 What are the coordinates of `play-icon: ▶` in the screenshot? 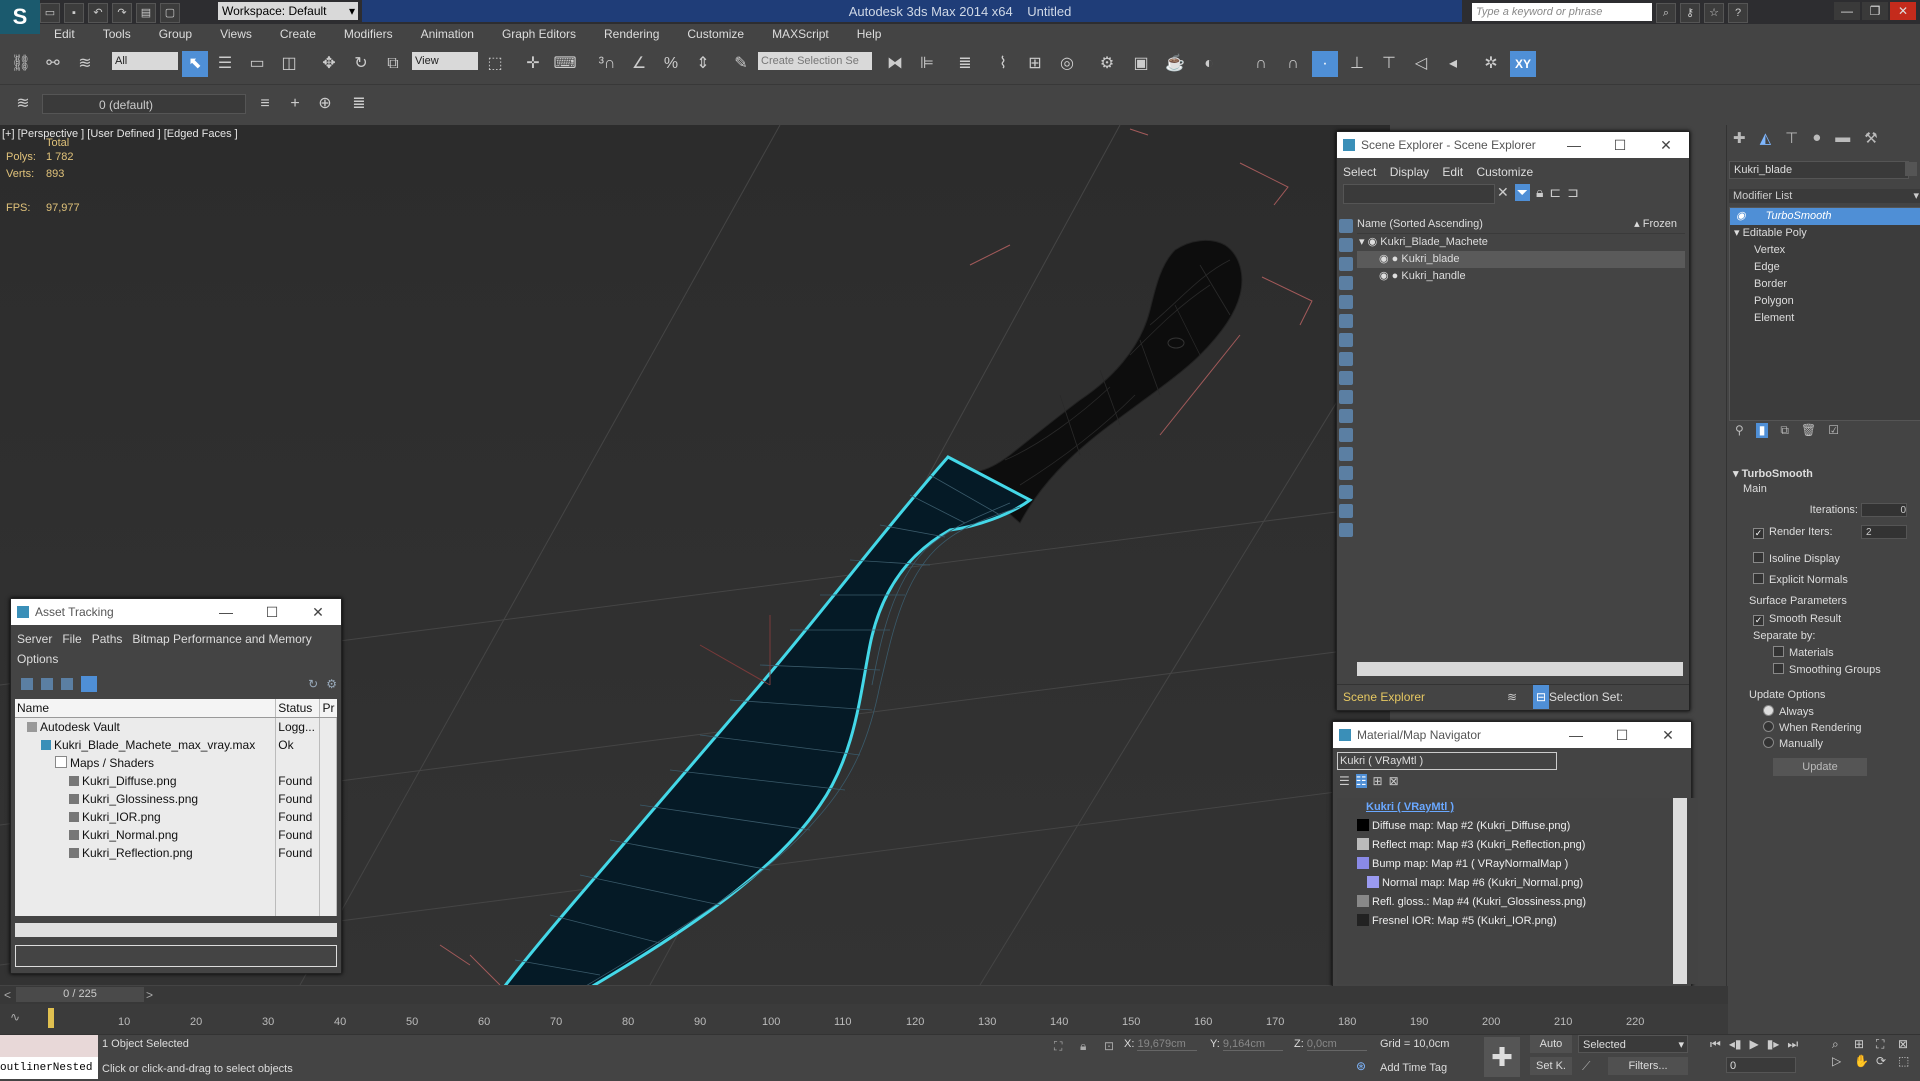 It's located at (1753, 1044).